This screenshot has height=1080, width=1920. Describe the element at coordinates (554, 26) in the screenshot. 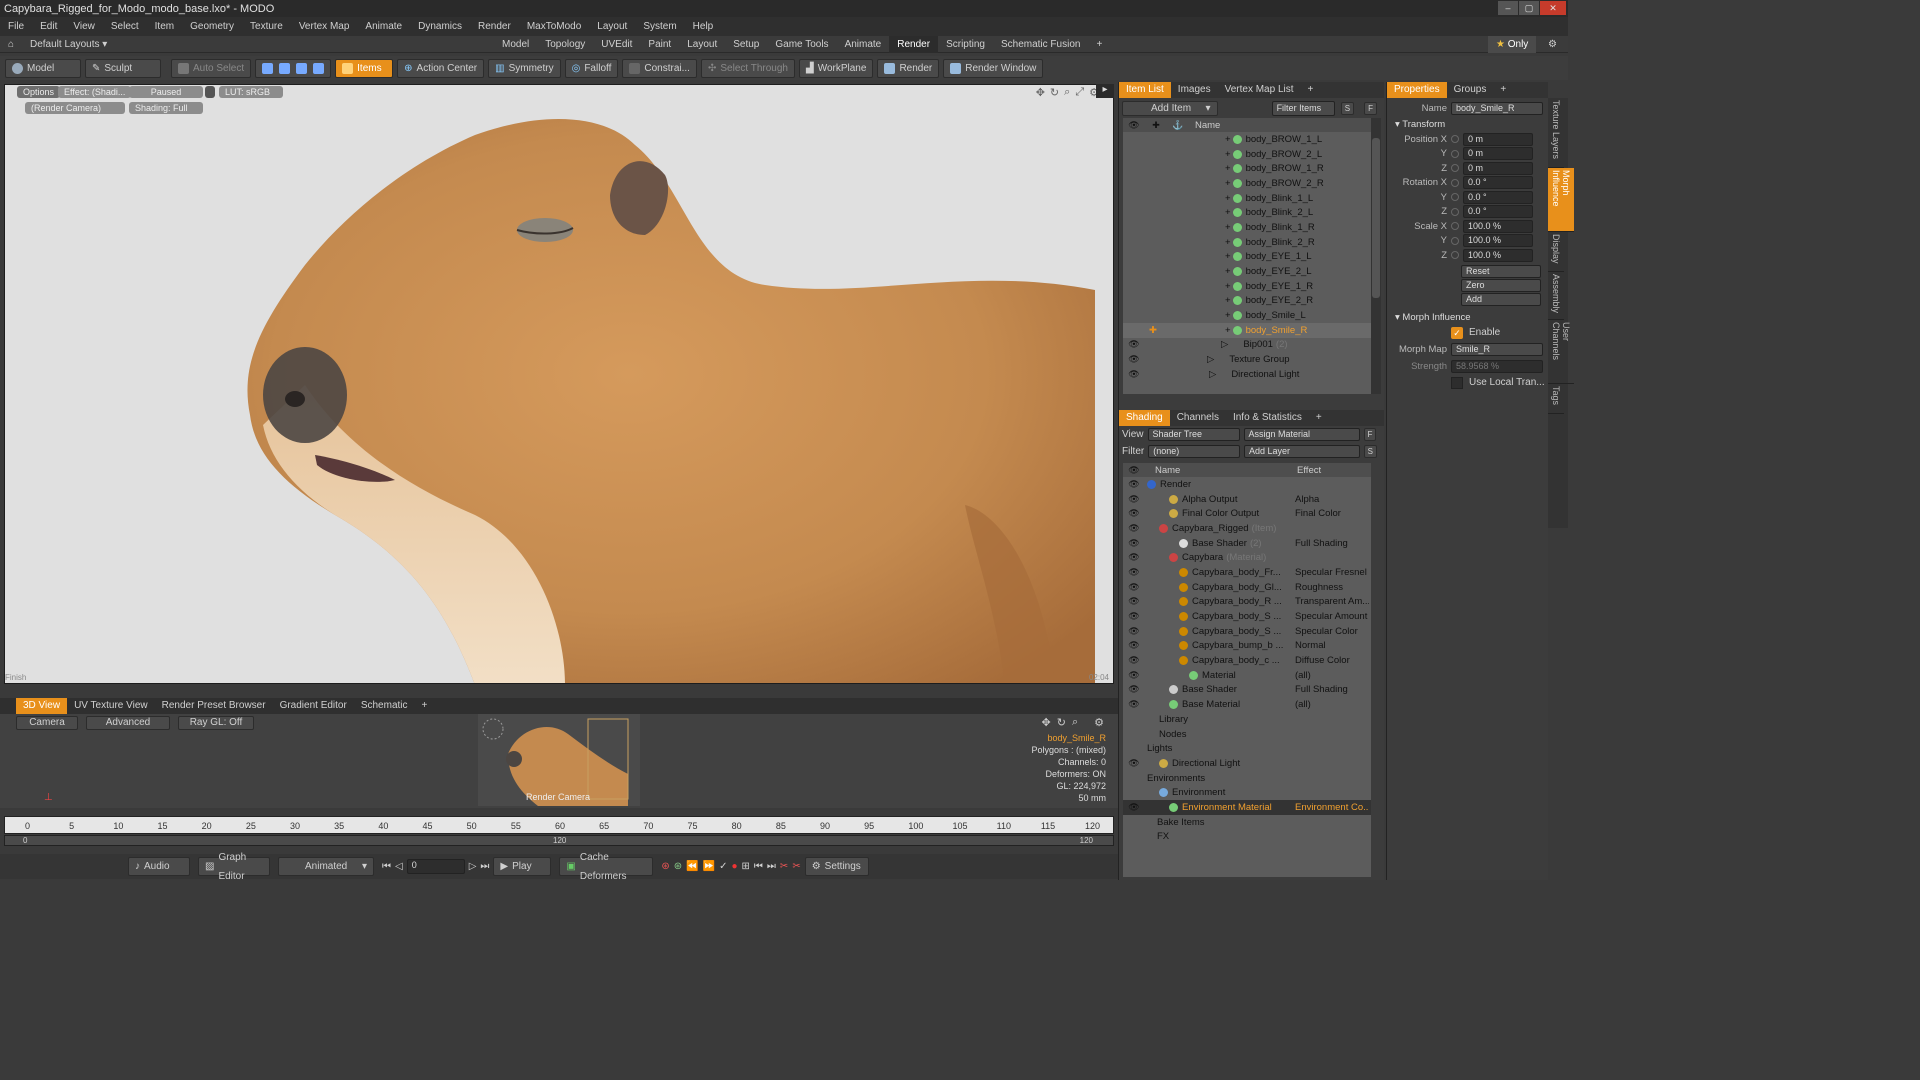

I see `menu-maxtomodo: MaxToModo` at that location.